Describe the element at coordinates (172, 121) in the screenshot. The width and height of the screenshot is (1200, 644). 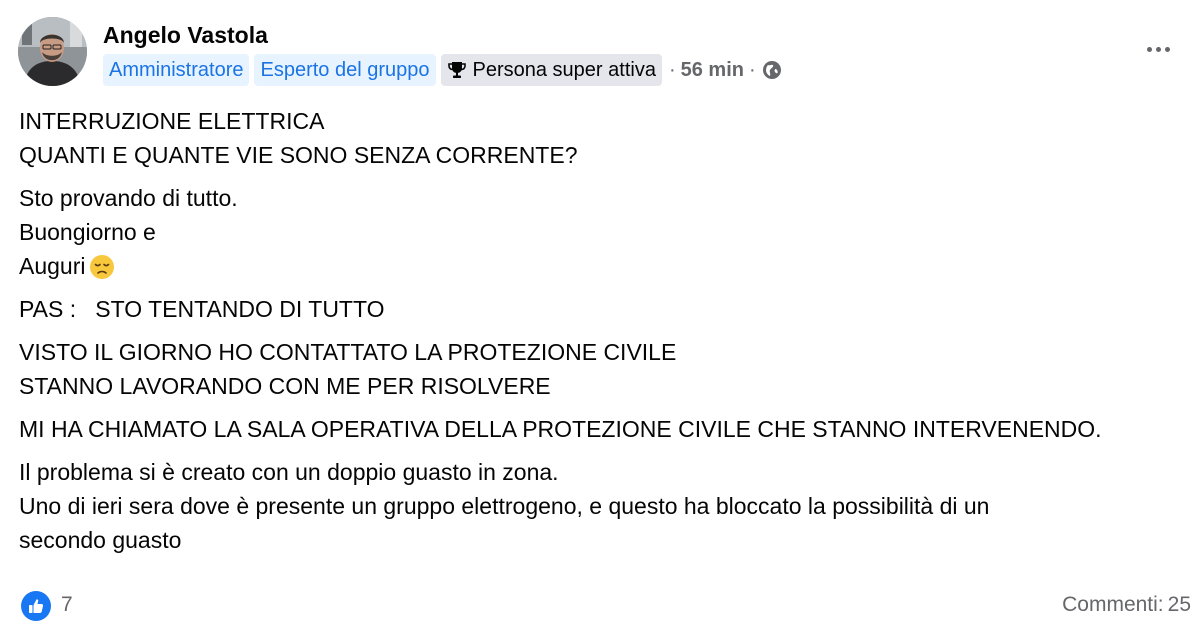
I see `post-line: INTERRUZIONE ELETTRICA` at that location.